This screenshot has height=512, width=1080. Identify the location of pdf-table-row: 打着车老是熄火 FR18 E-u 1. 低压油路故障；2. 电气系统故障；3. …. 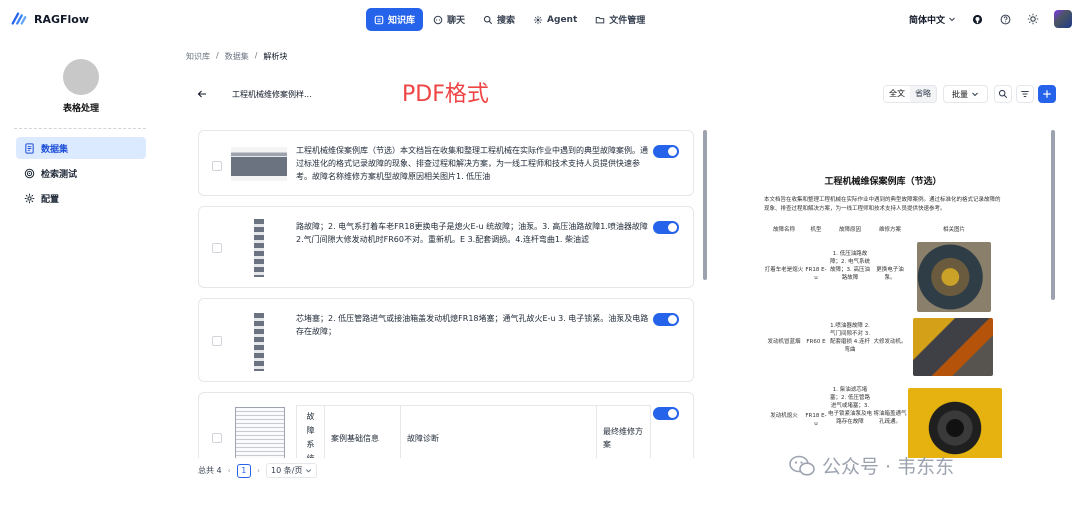
(884, 278).